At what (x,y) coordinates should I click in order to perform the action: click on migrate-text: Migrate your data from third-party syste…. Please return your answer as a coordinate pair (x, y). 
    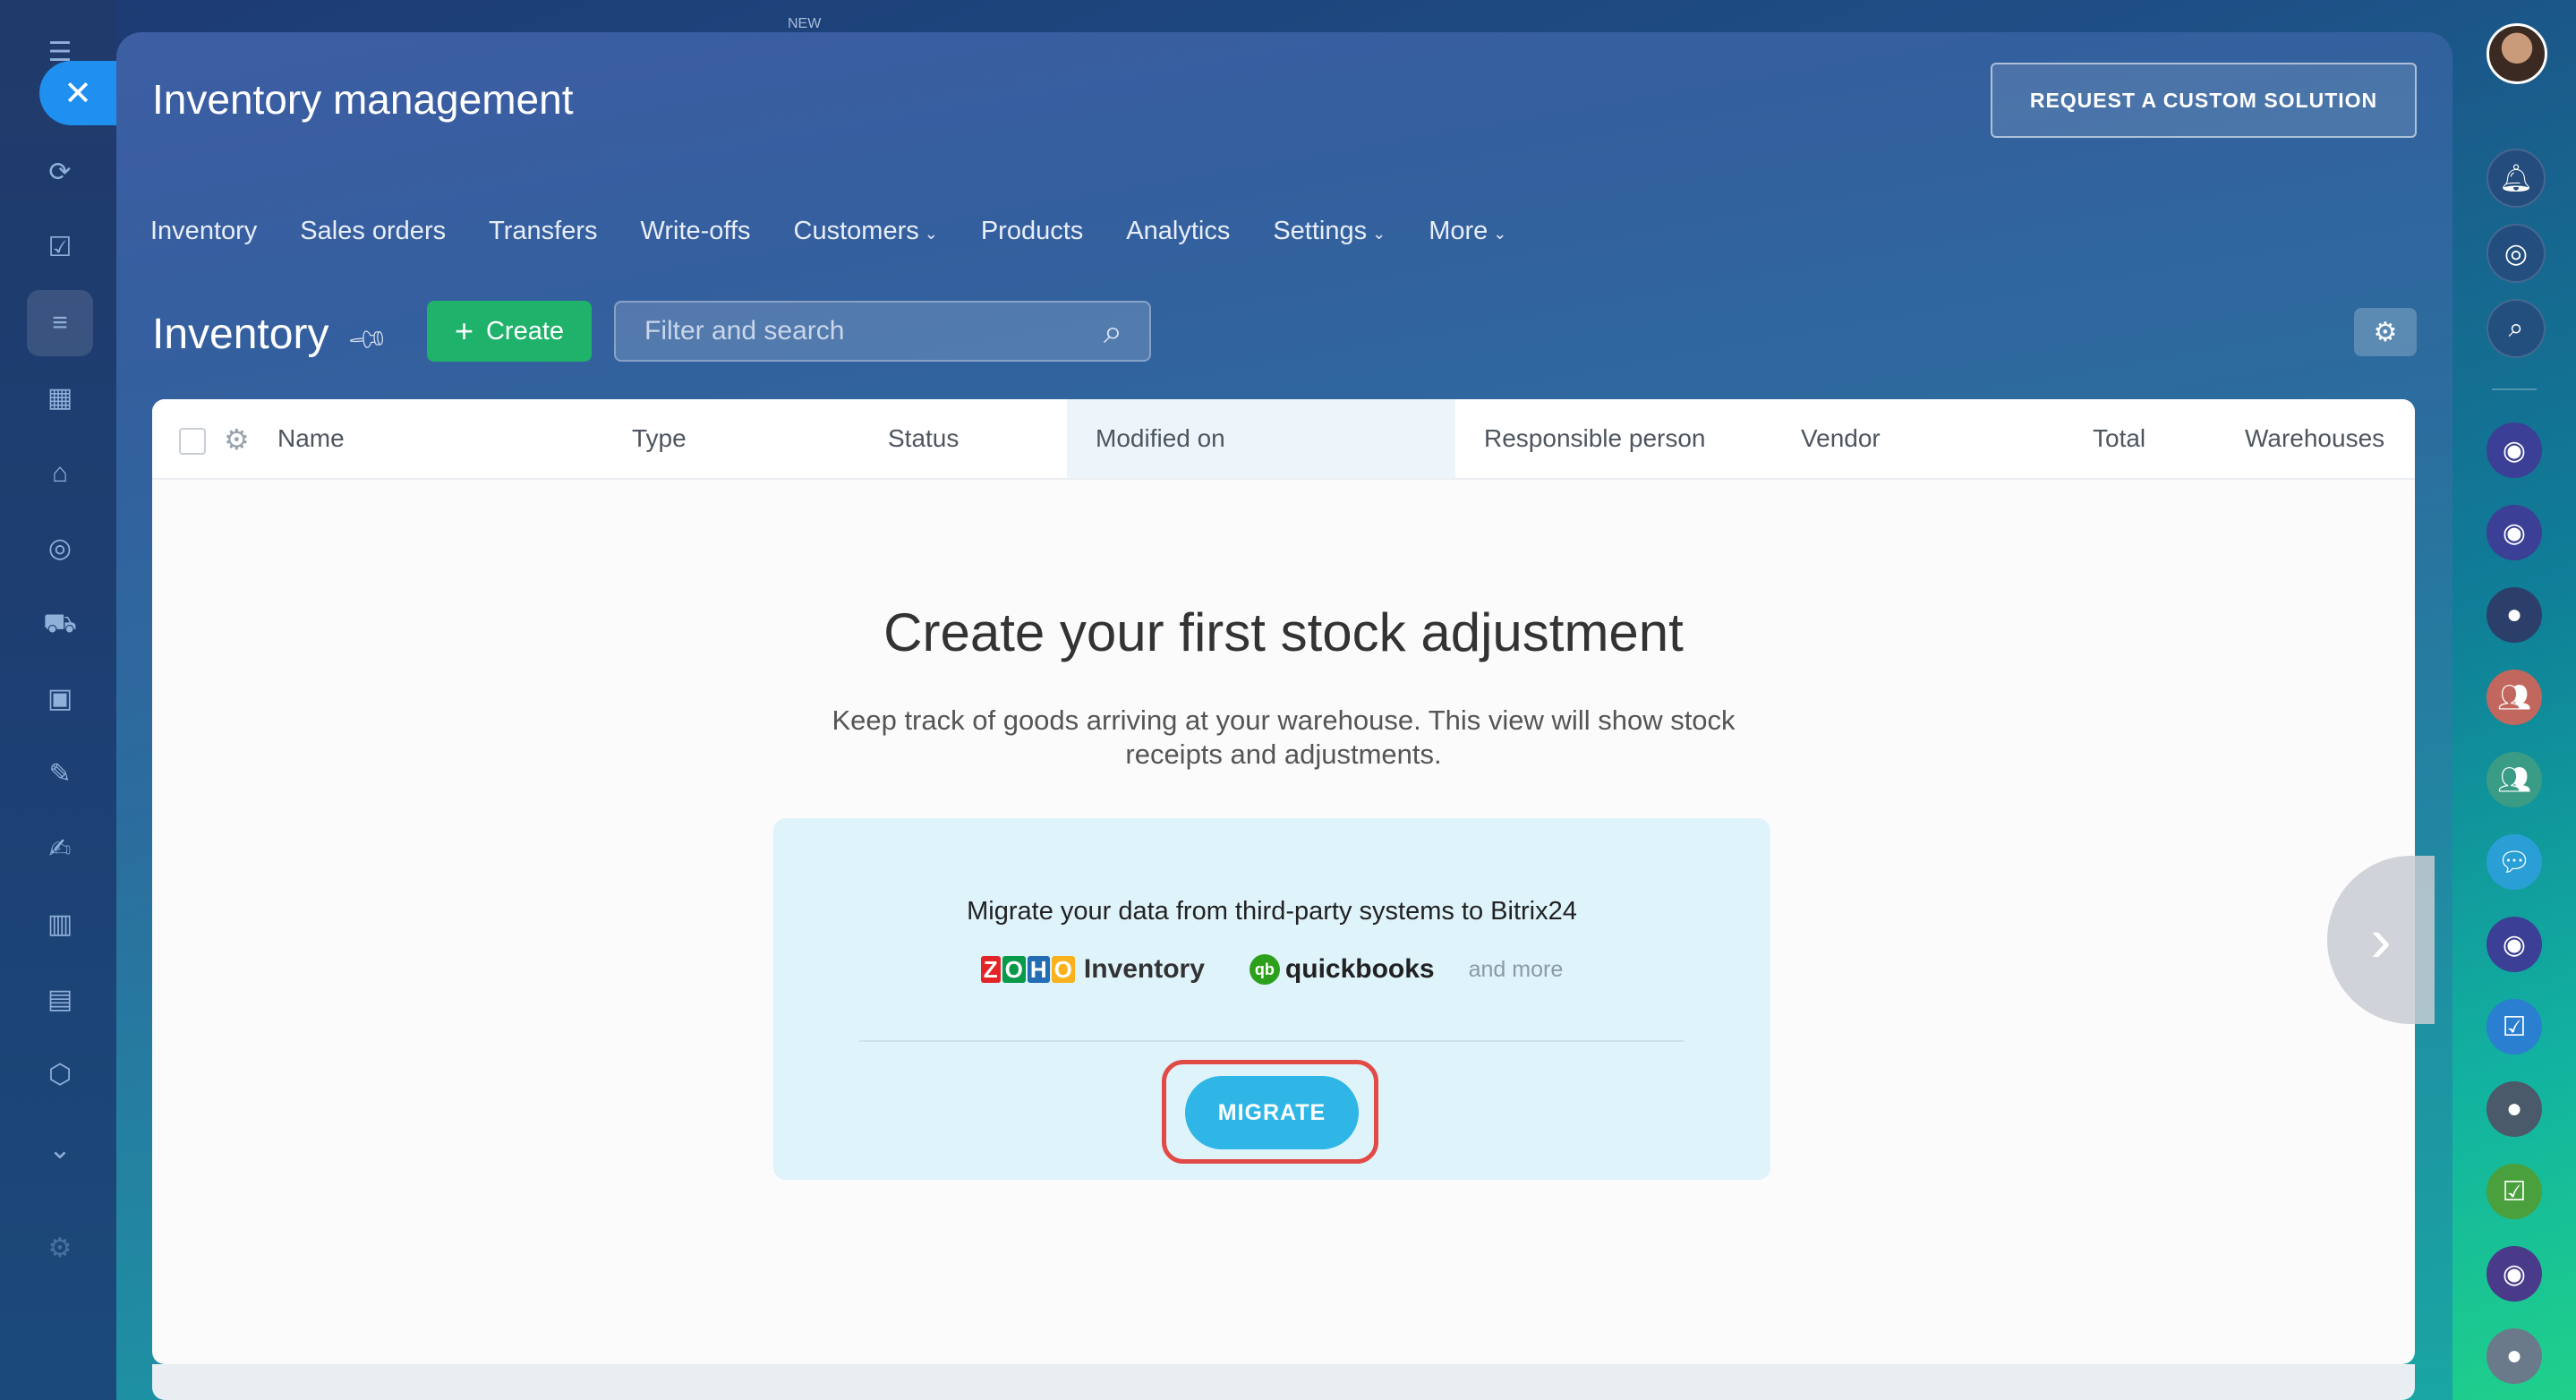
    Looking at the image, I should click on (1272, 911).